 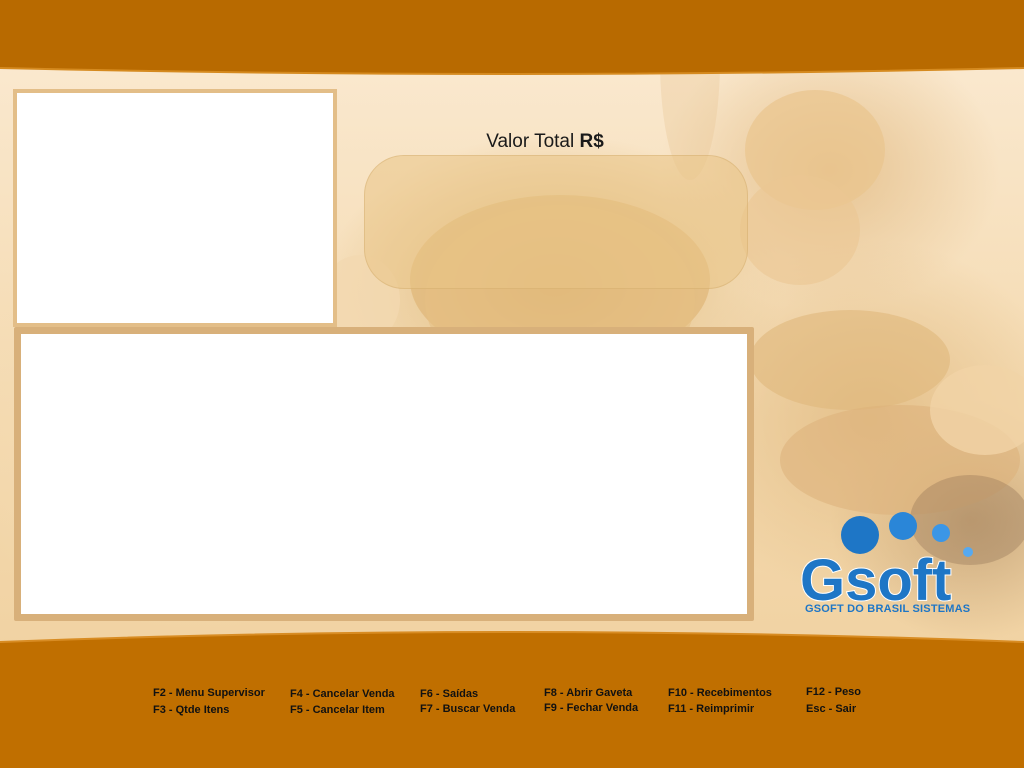 I want to click on shortcut-f12: F12 - Peso, so click(x=833, y=692).